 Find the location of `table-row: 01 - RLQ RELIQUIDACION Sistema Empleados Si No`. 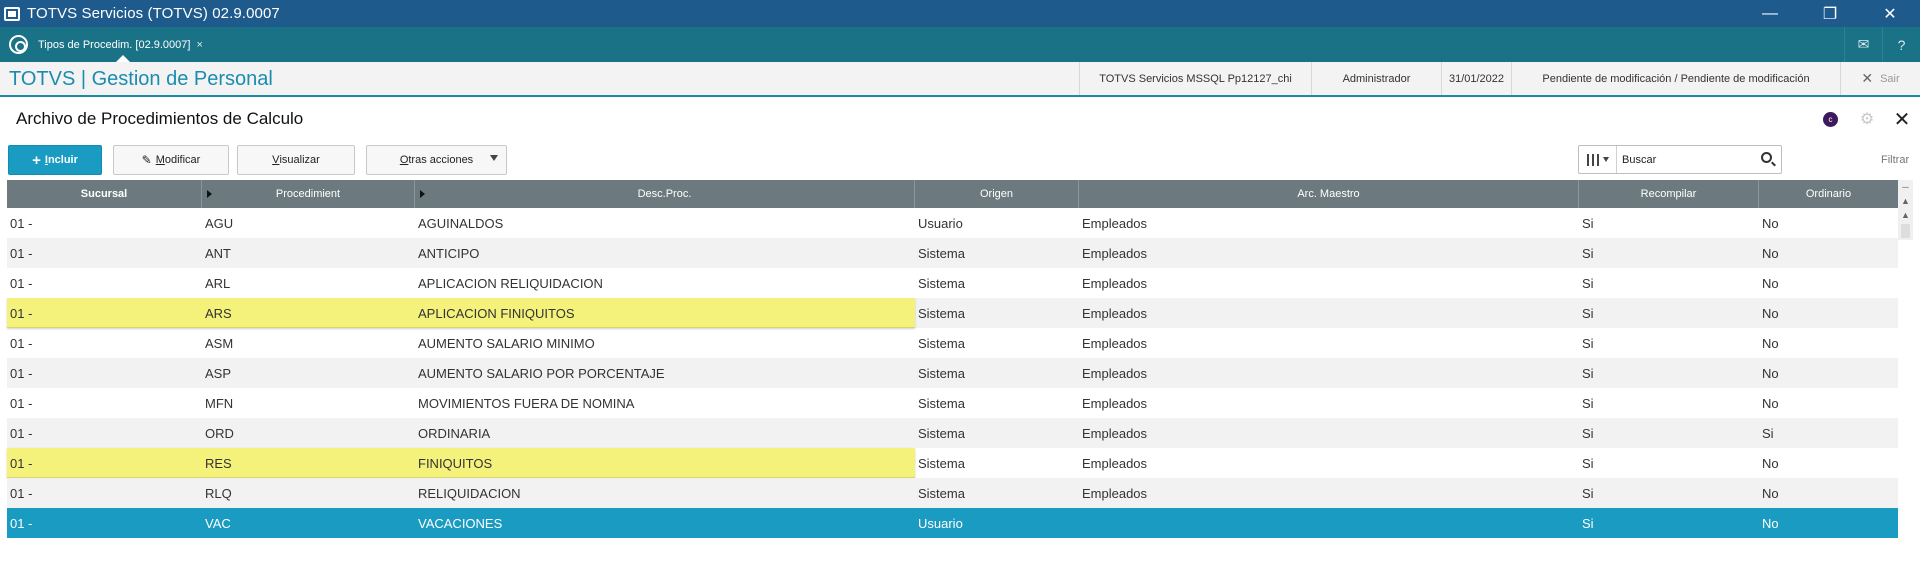

table-row: 01 - RLQ RELIQUIDACION Sistema Empleados Si No is located at coordinates (952, 493).